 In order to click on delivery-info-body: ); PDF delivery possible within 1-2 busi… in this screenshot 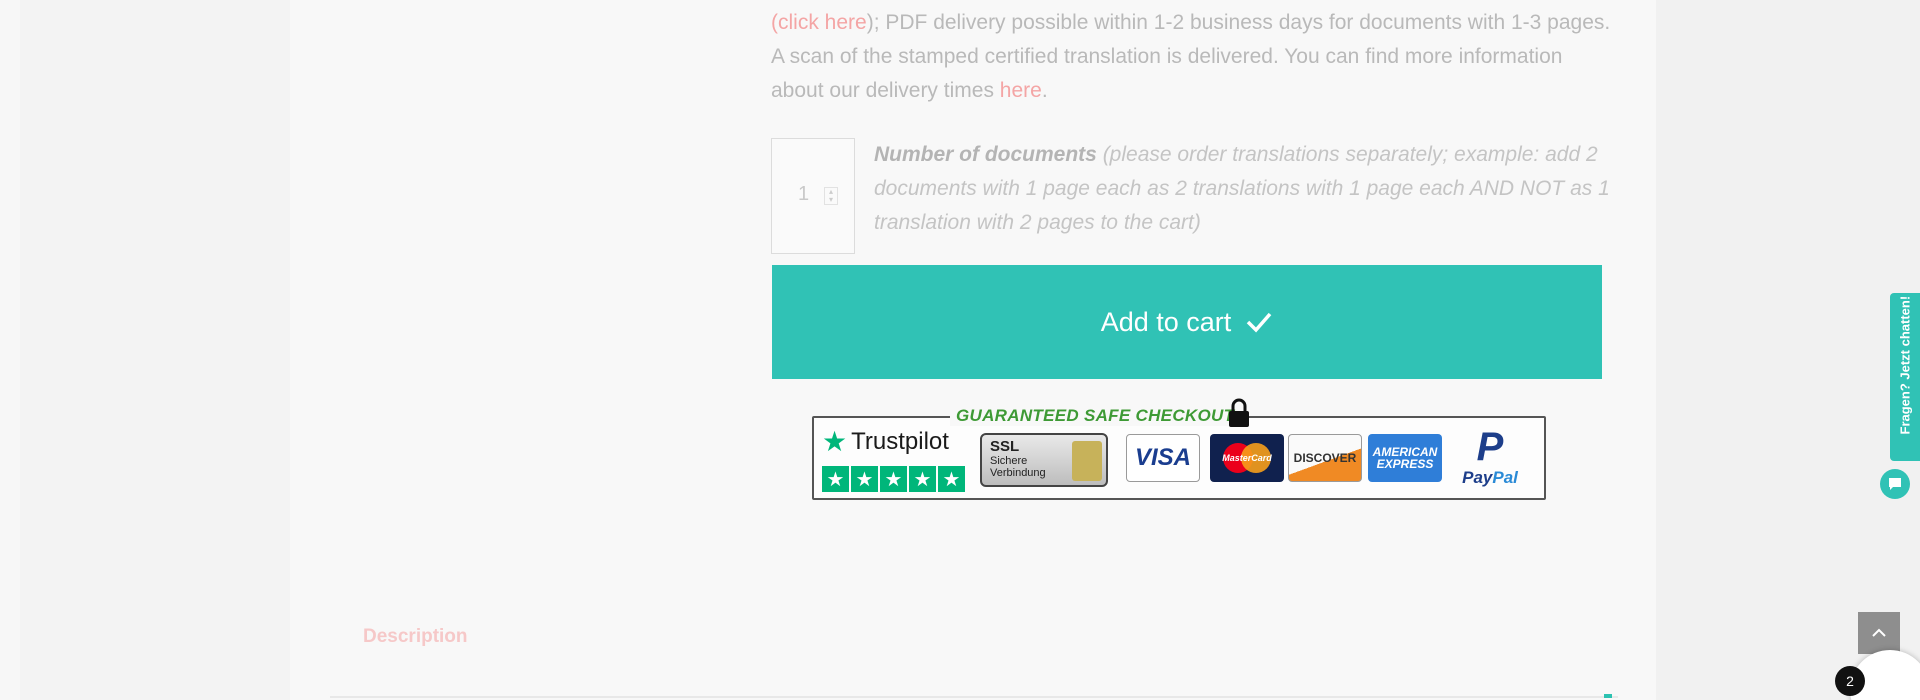, I will do `click(1191, 56)`.